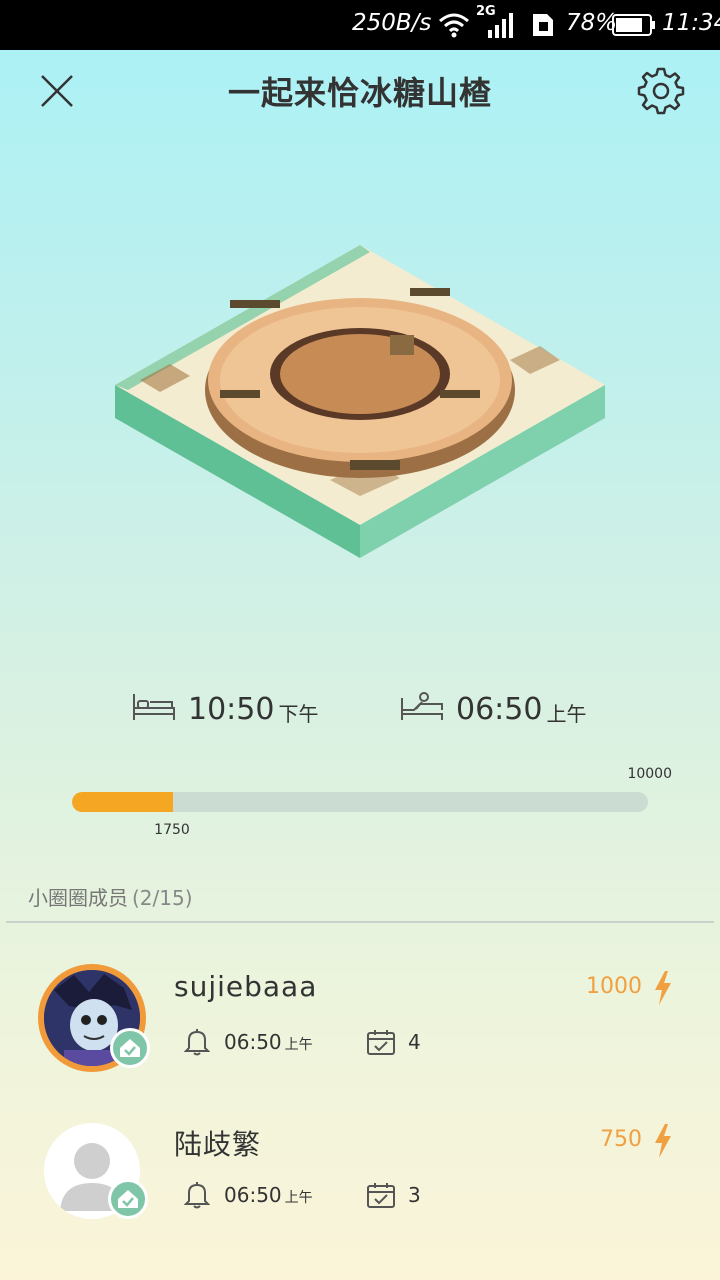  What do you see at coordinates (360, 922) in the screenshot?
I see `divider` at bounding box center [360, 922].